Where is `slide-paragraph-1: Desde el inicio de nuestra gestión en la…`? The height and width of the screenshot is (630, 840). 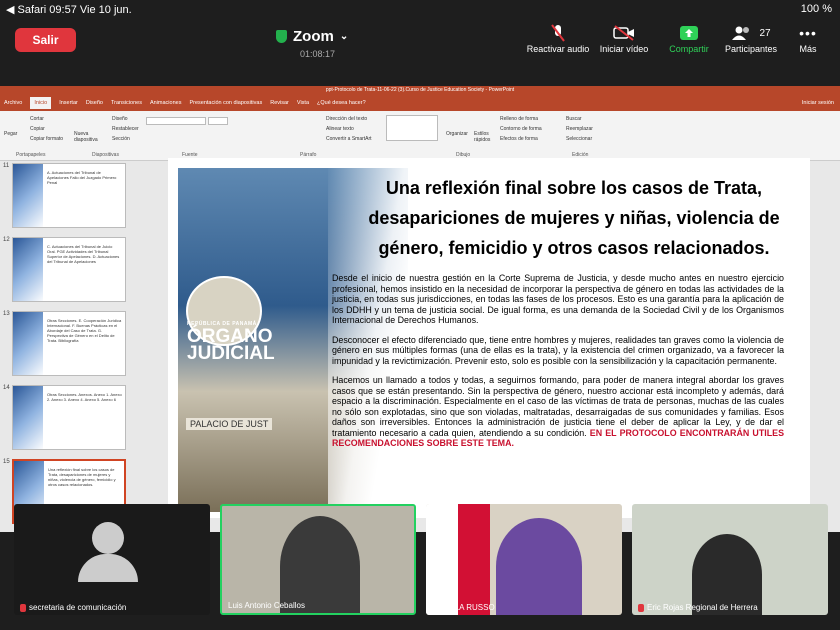 slide-paragraph-1: Desde el inicio de nuestra gestión en la… is located at coordinates (558, 299).